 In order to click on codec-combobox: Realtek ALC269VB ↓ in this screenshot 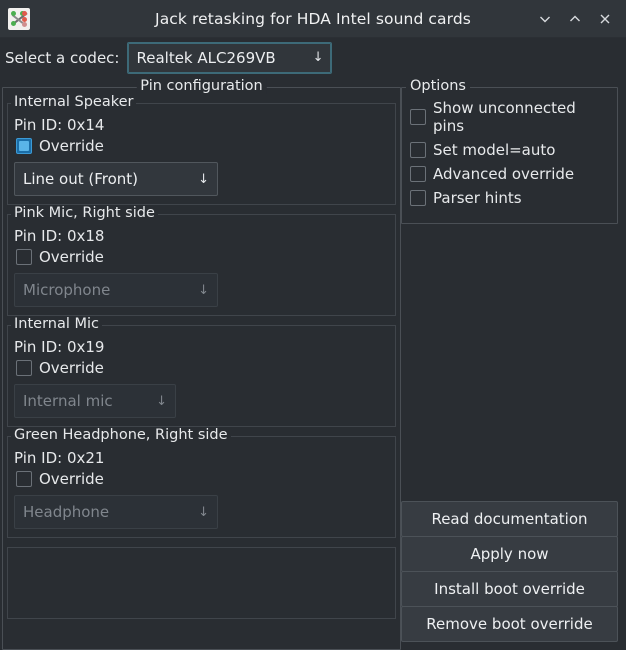, I will do `click(230, 57)`.